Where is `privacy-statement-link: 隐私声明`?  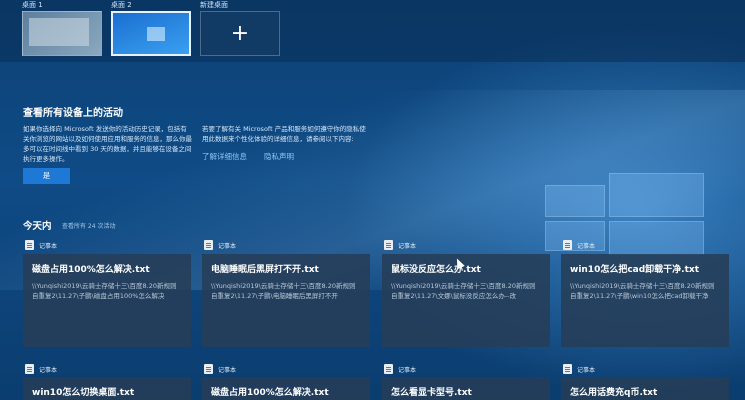
privacy-statement-link: 隐私声明 is located at coordinates (279, 156).